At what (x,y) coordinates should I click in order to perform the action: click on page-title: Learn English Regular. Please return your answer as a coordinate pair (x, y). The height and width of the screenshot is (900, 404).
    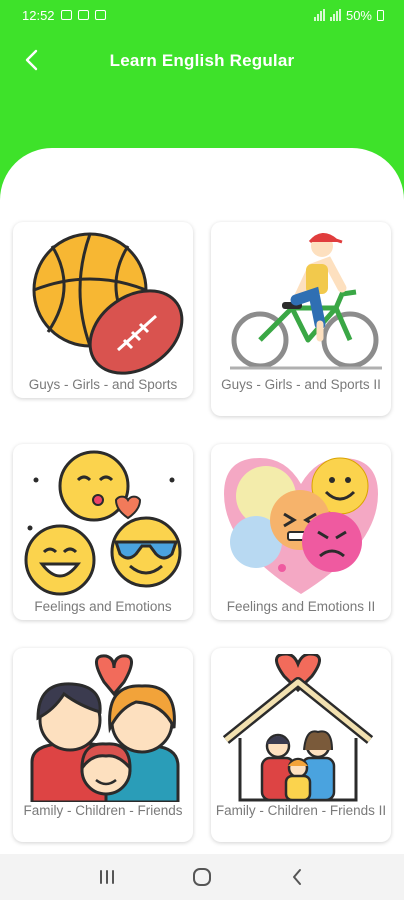
    Looking at the image, I should click on (202, 60).